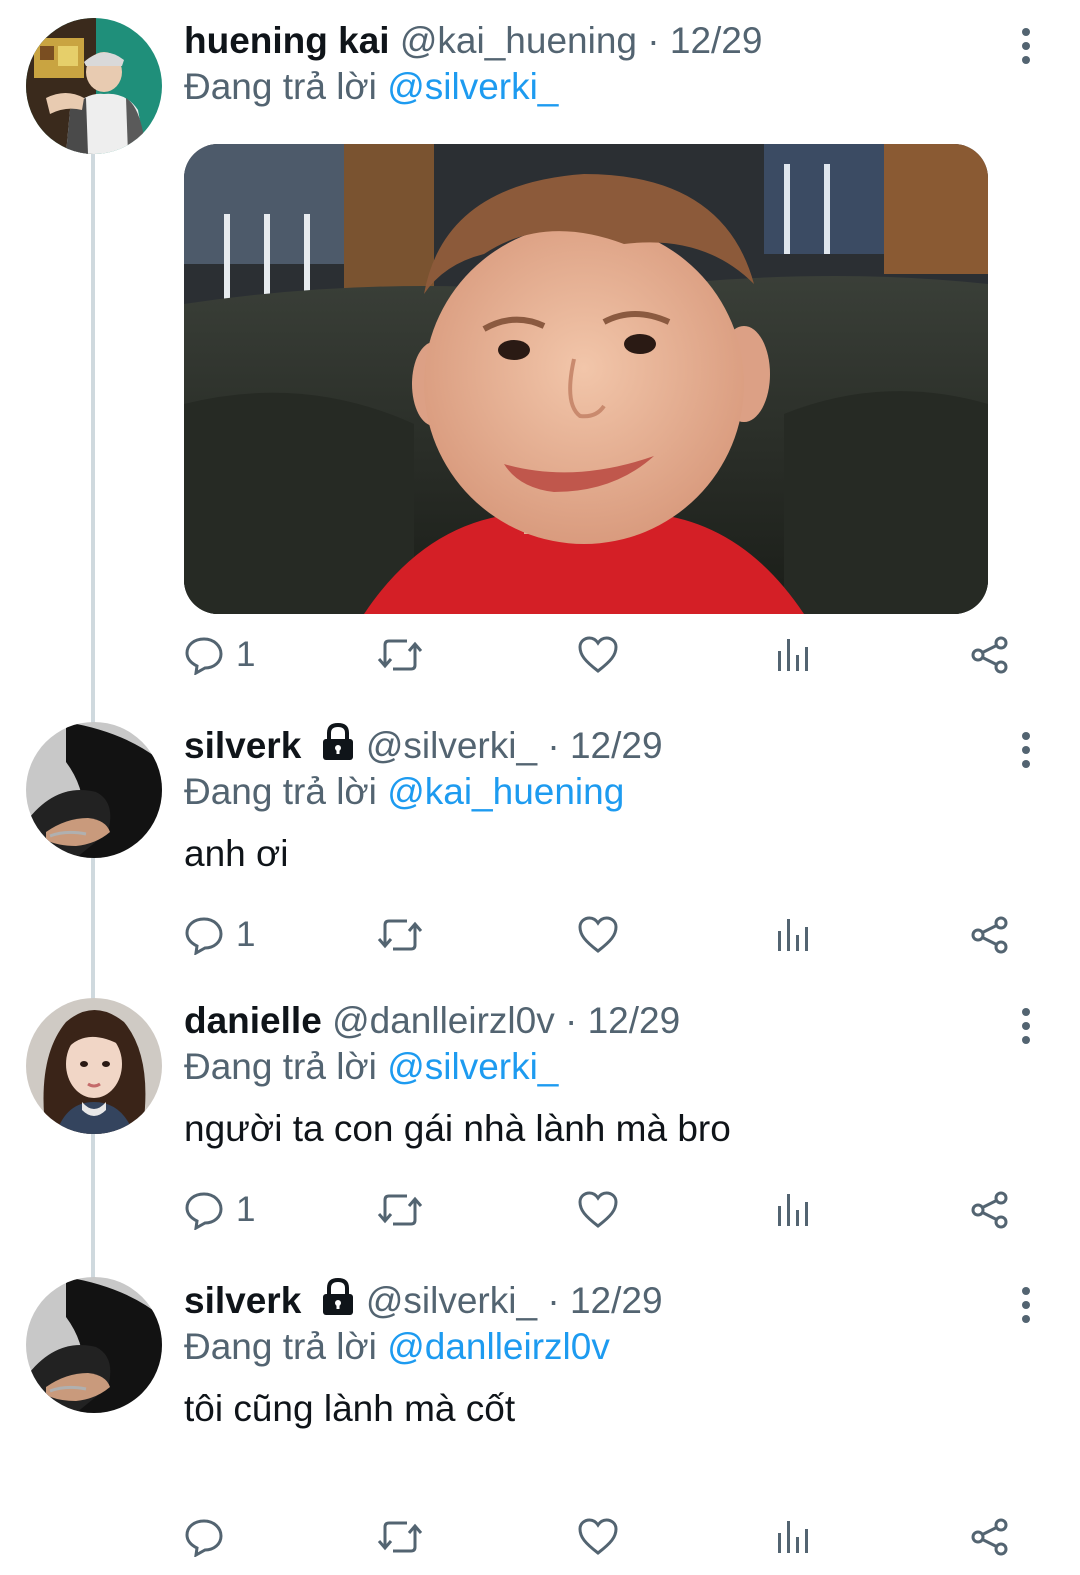 Image resolution: width=1080 pixels, height=1575 pixels. What do you see at coordinates (287, 40) in the screenshot?
I see `display-name: huening kai` at bounding box center [287, 40].